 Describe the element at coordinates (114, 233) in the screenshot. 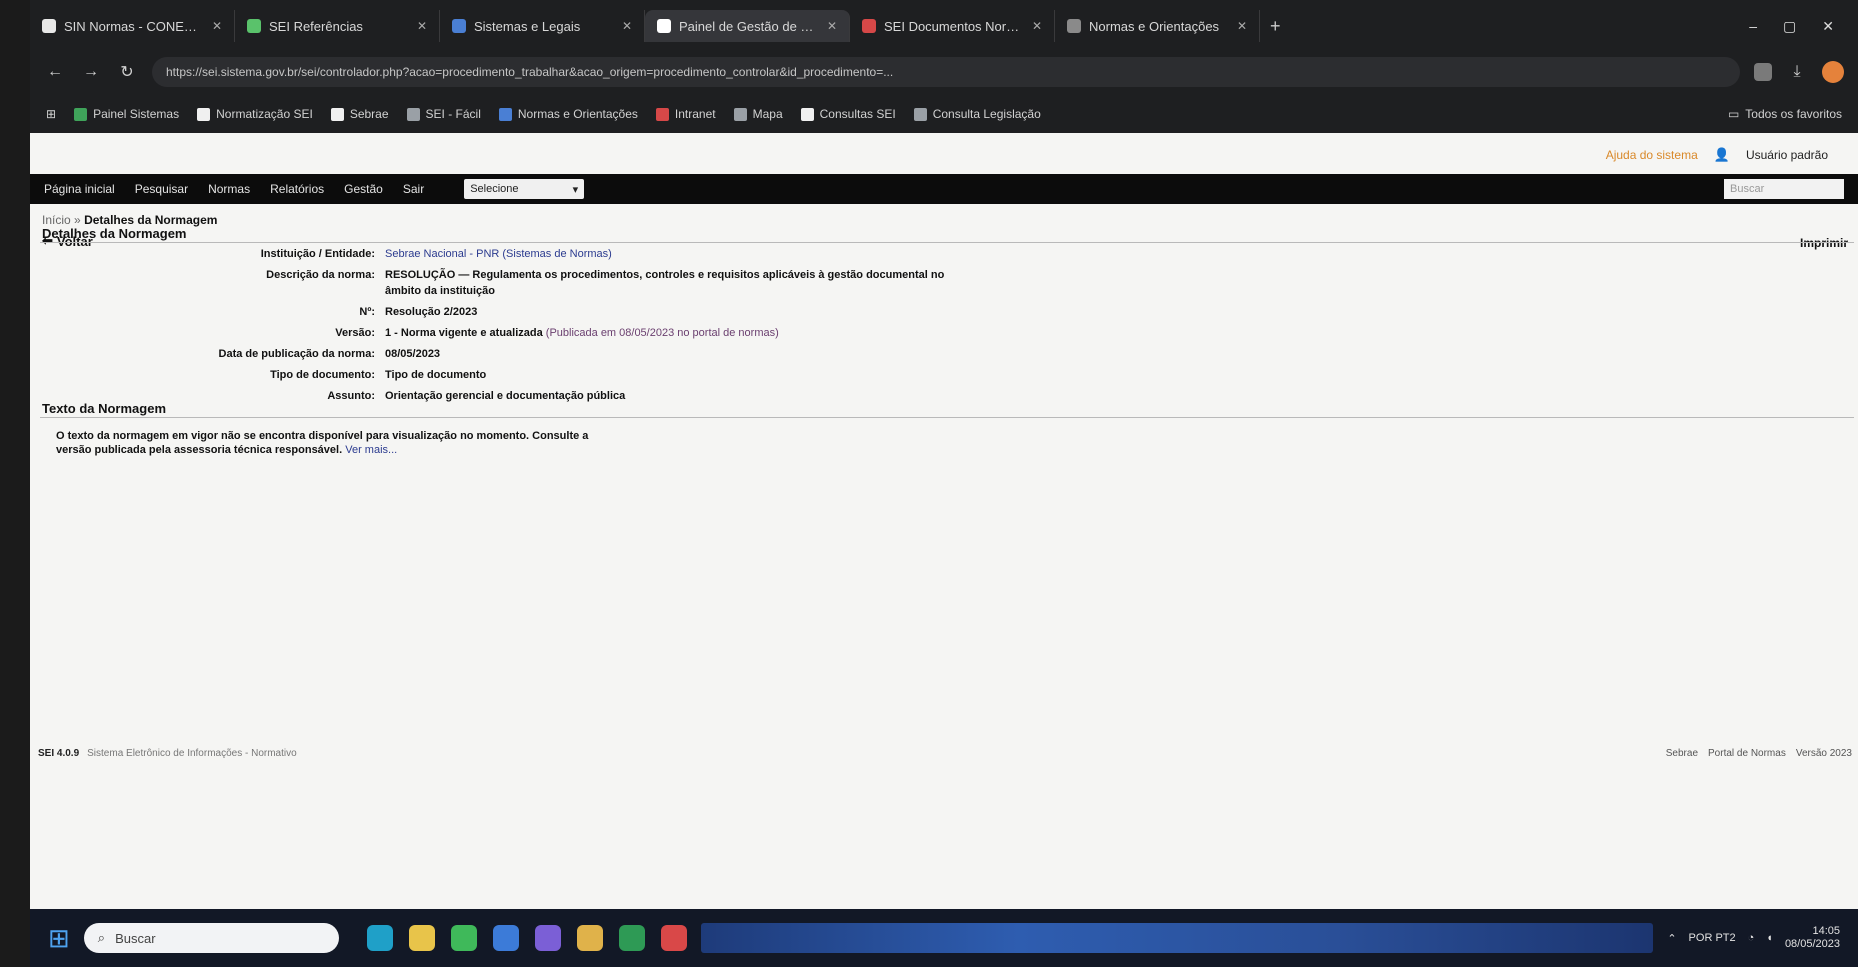

I see `section-title-details: Detalhes da Normagem` at that location.